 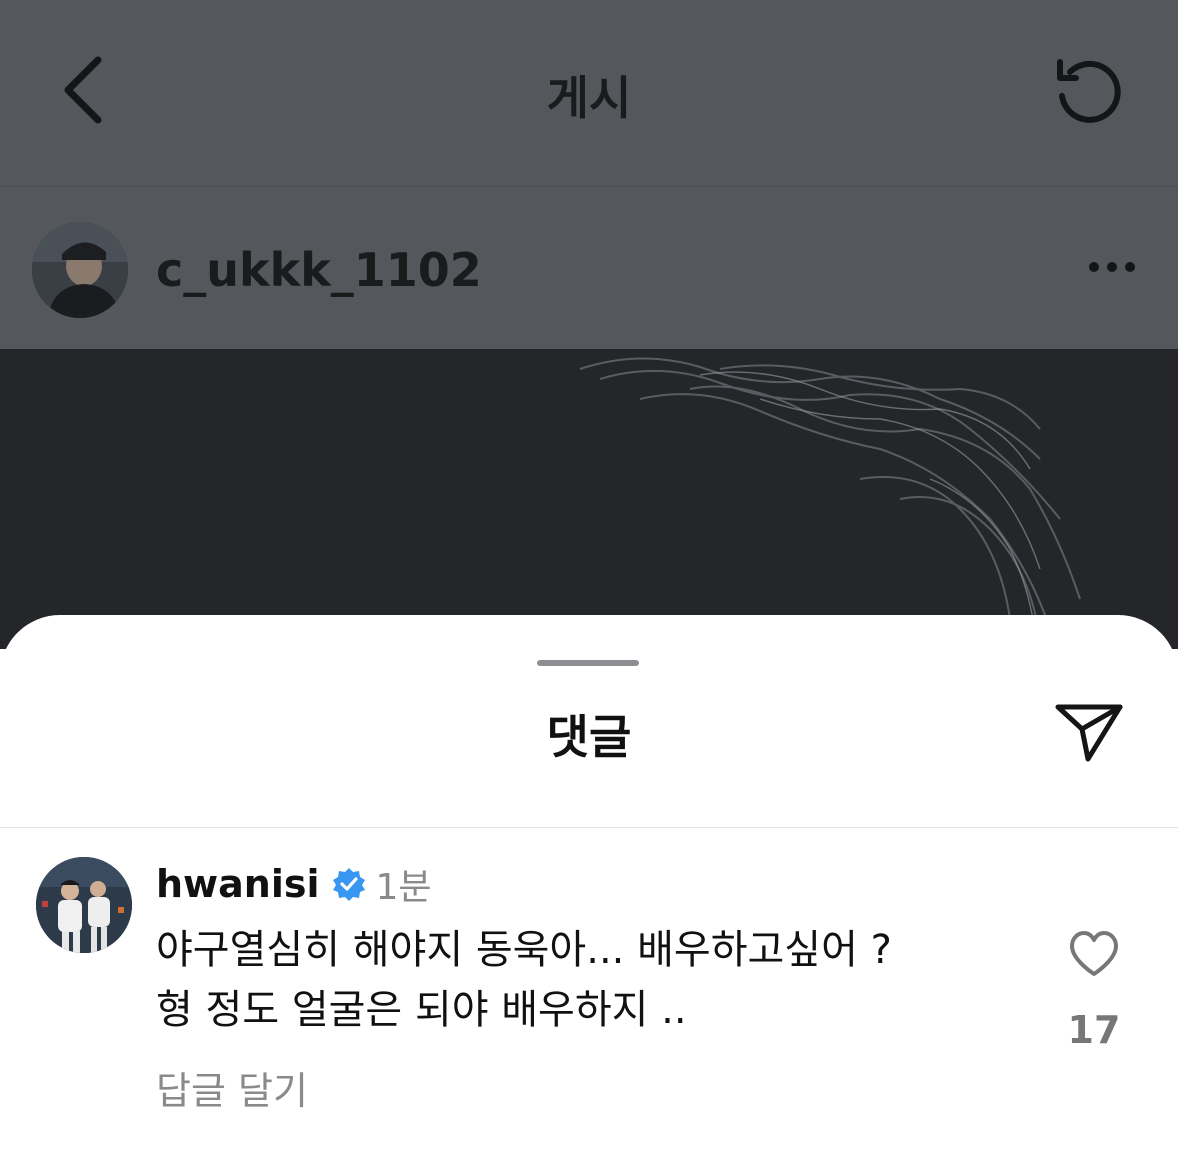 What do you see at coordinates (403, 887) in the screenshot?
I see `comment-timestamp: 1분` at bounding box center [403, 887].